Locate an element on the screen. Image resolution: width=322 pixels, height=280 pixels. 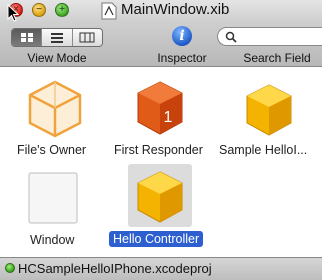
zoom-icon: + is located at coordinates (62, 9).